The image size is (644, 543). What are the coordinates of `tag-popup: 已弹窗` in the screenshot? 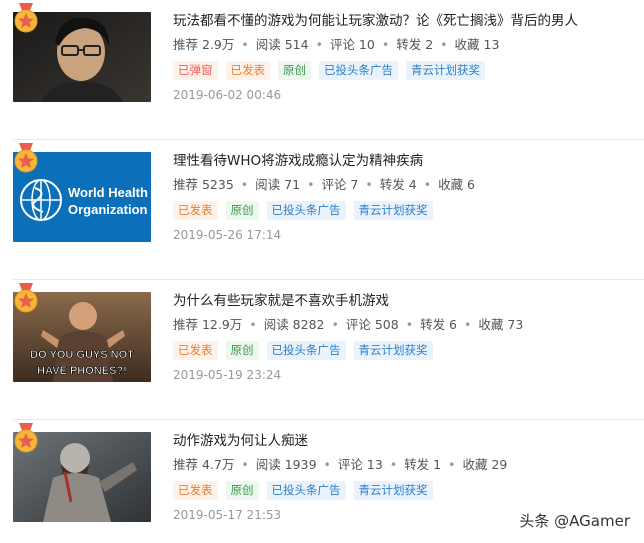 It's located at (195, 70).